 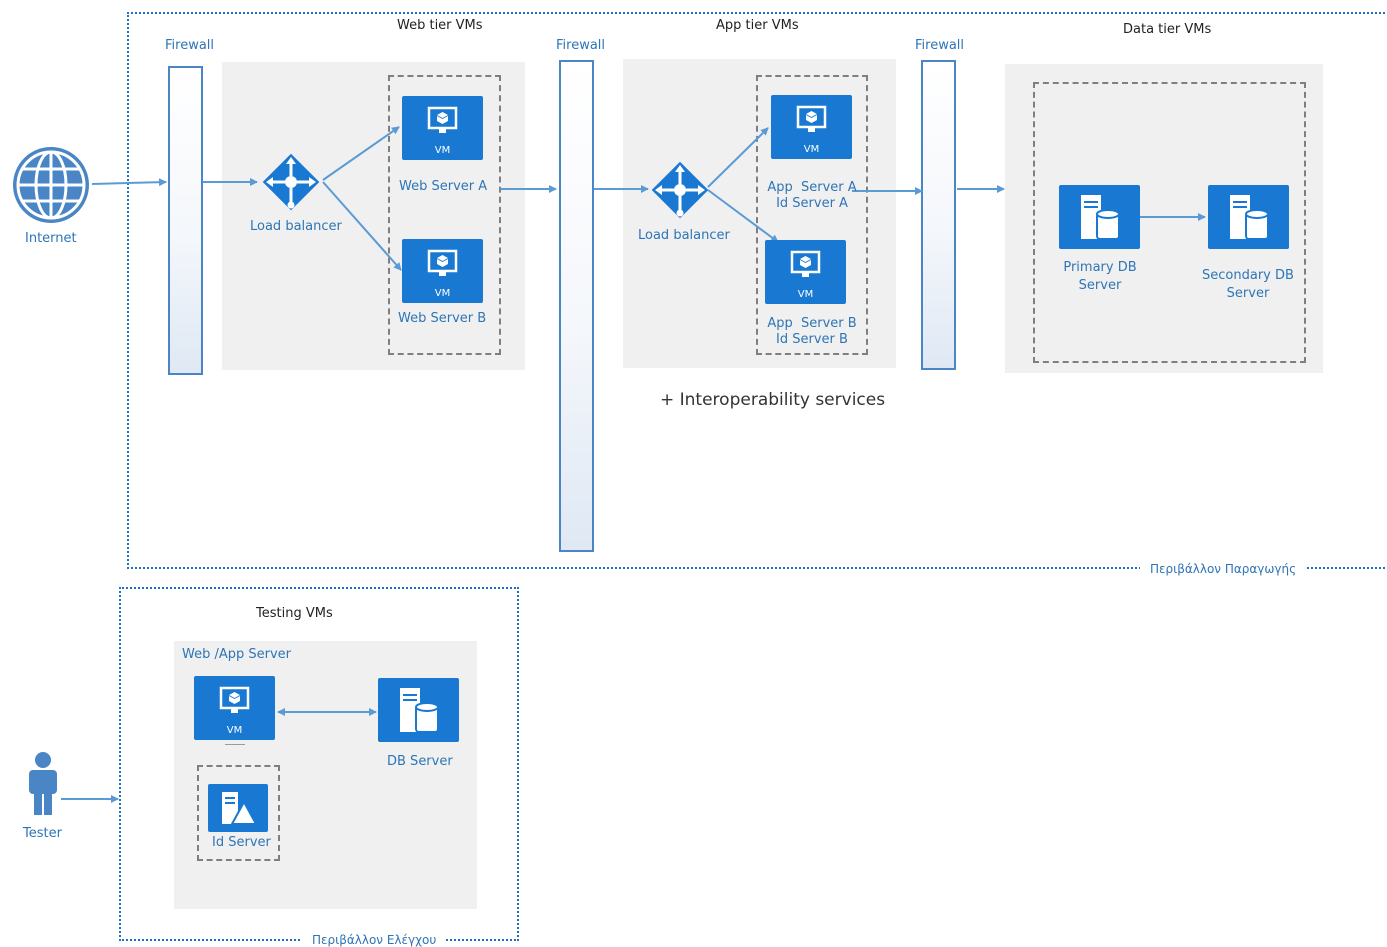 What do you see at coordinates (812, 187) in the screenshot?
I see `app-server-a-line1: App Server A` at bounding box center [812, 187].